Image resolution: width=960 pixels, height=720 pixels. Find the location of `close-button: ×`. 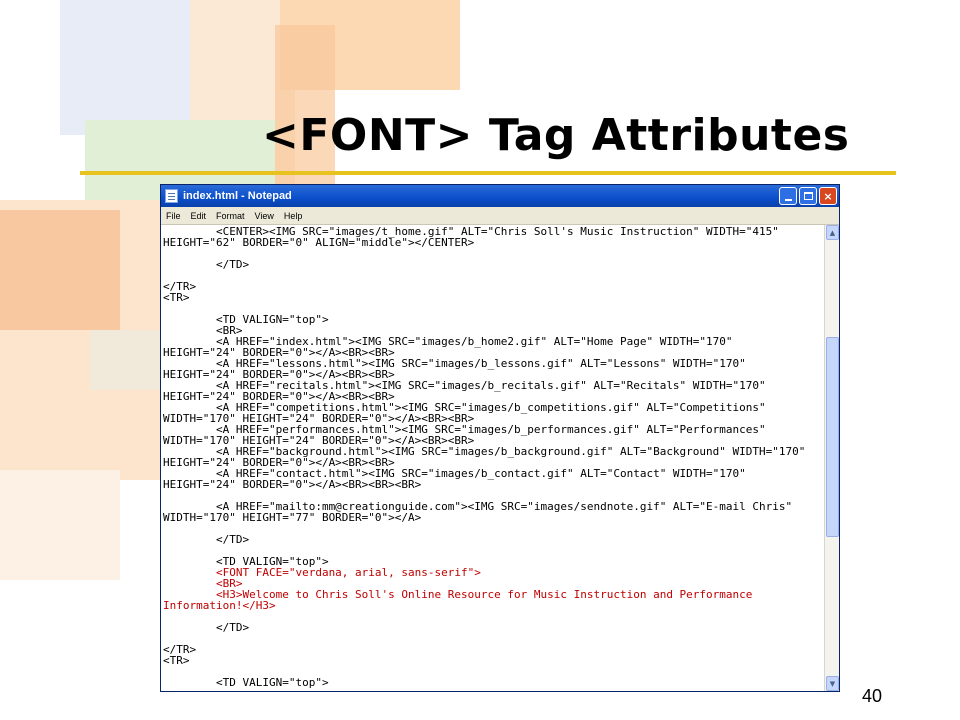

close-button: × is located at coordinates (828, 196).